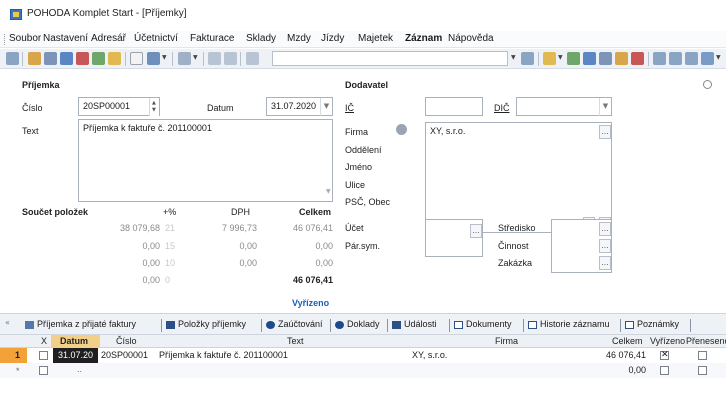 This screenshot has width=726, height=417. What do you see at coordinates (241, 212) in the screenshot?
I see `col-dph: DPH` at bounding box center [241, 212].